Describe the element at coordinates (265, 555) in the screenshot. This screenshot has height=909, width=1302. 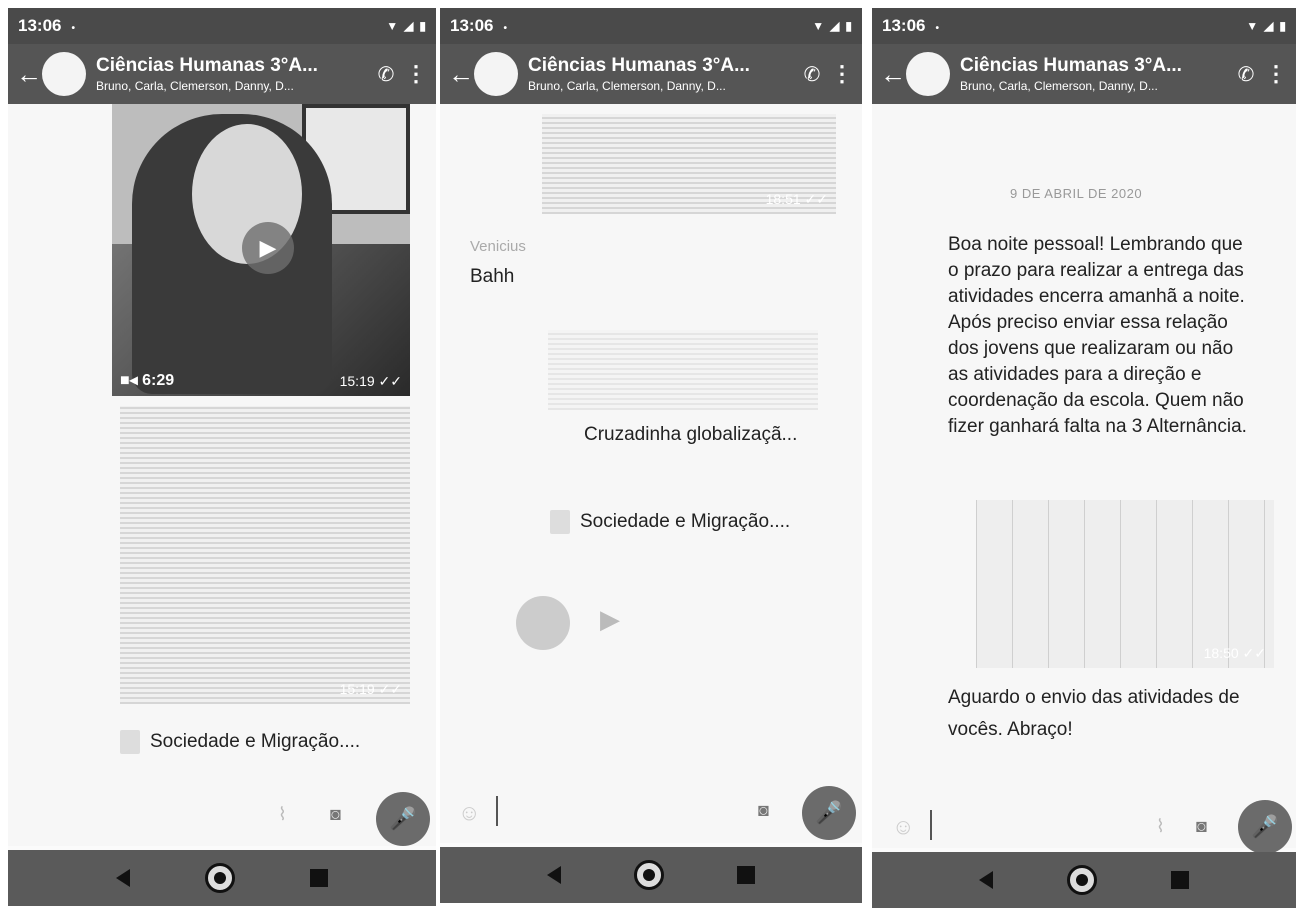
I see `document-image-message: 15:19 ✓✓` at that location.